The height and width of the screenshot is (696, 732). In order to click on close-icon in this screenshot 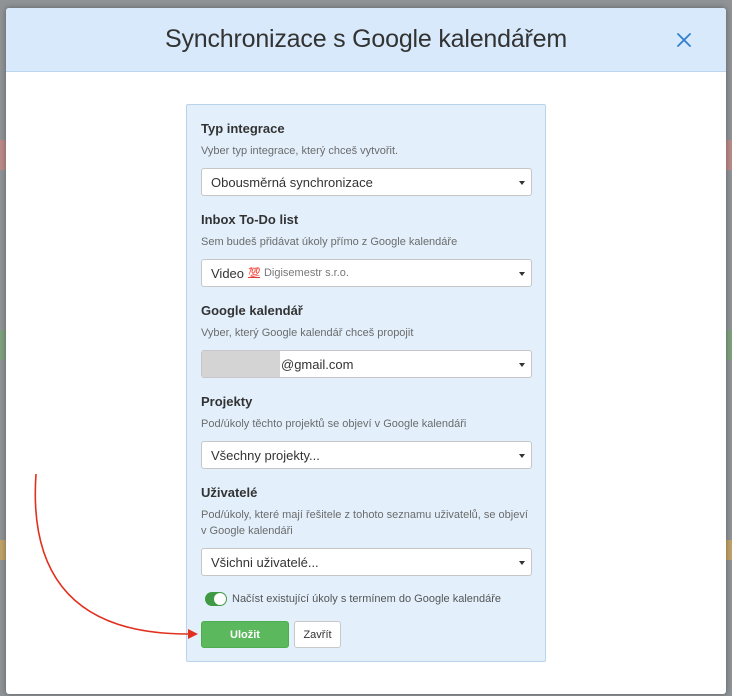, I will do `click(684, 40)`.